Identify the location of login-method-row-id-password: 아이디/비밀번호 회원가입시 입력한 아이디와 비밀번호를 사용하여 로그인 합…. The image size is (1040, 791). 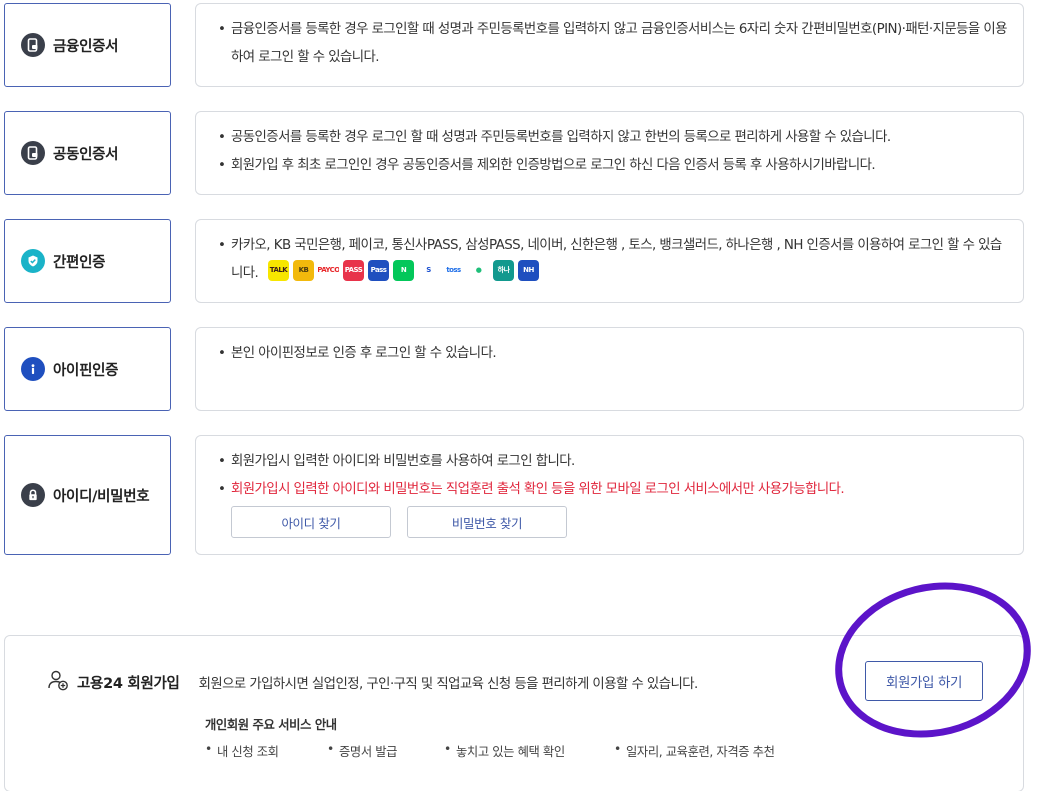
(514, 495).